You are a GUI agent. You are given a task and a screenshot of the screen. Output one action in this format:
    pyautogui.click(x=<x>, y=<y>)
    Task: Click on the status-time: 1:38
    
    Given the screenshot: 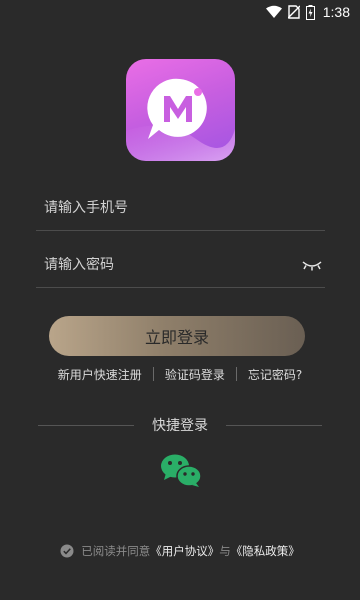 What is the action you would take?
    pyautogui.click(x=336, y=12)
    